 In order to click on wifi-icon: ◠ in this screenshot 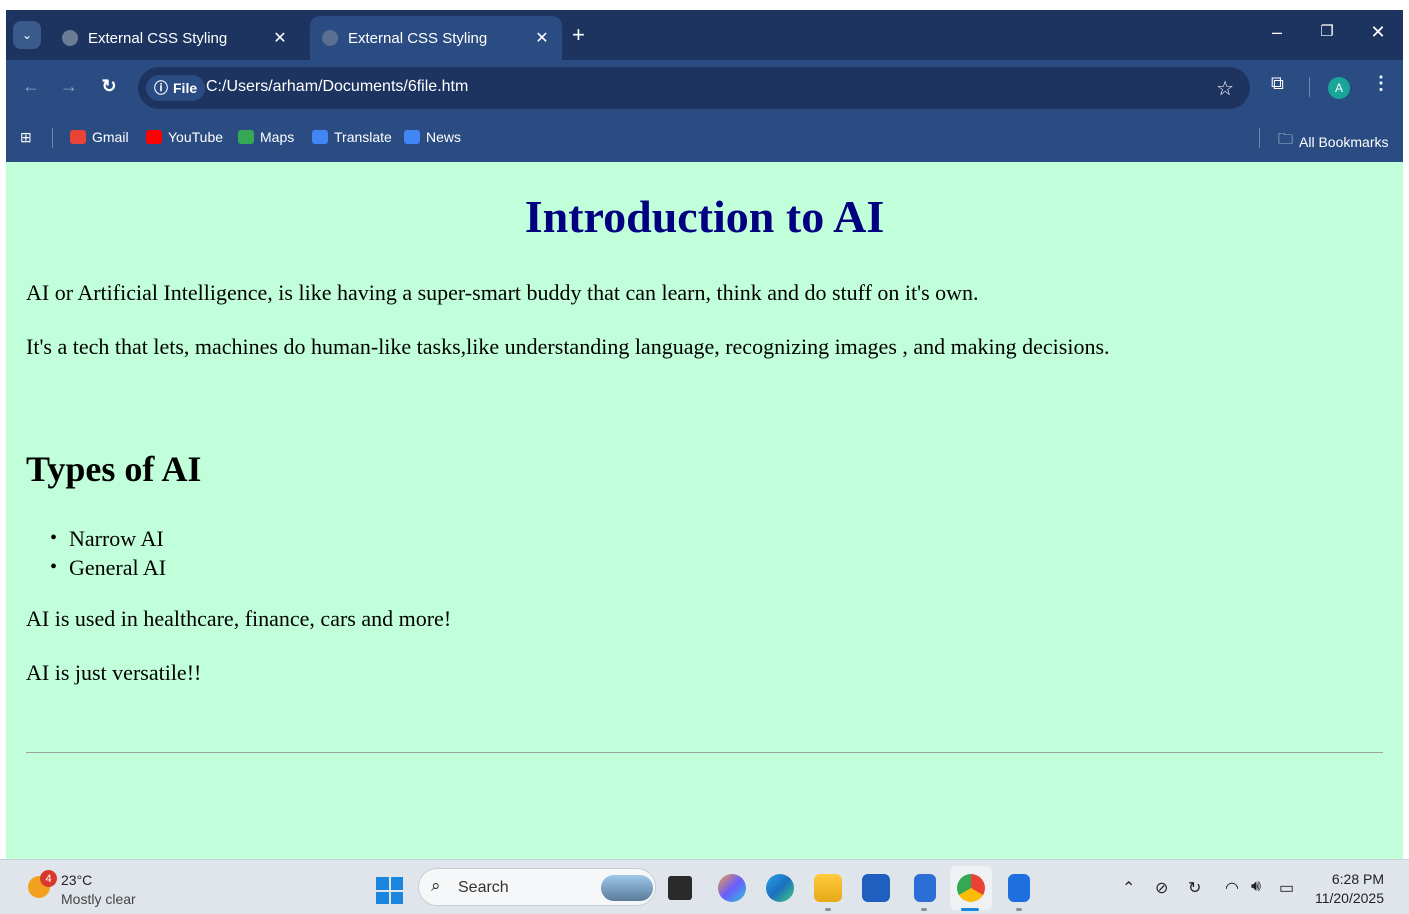, I will do `click(1232, 888)`.